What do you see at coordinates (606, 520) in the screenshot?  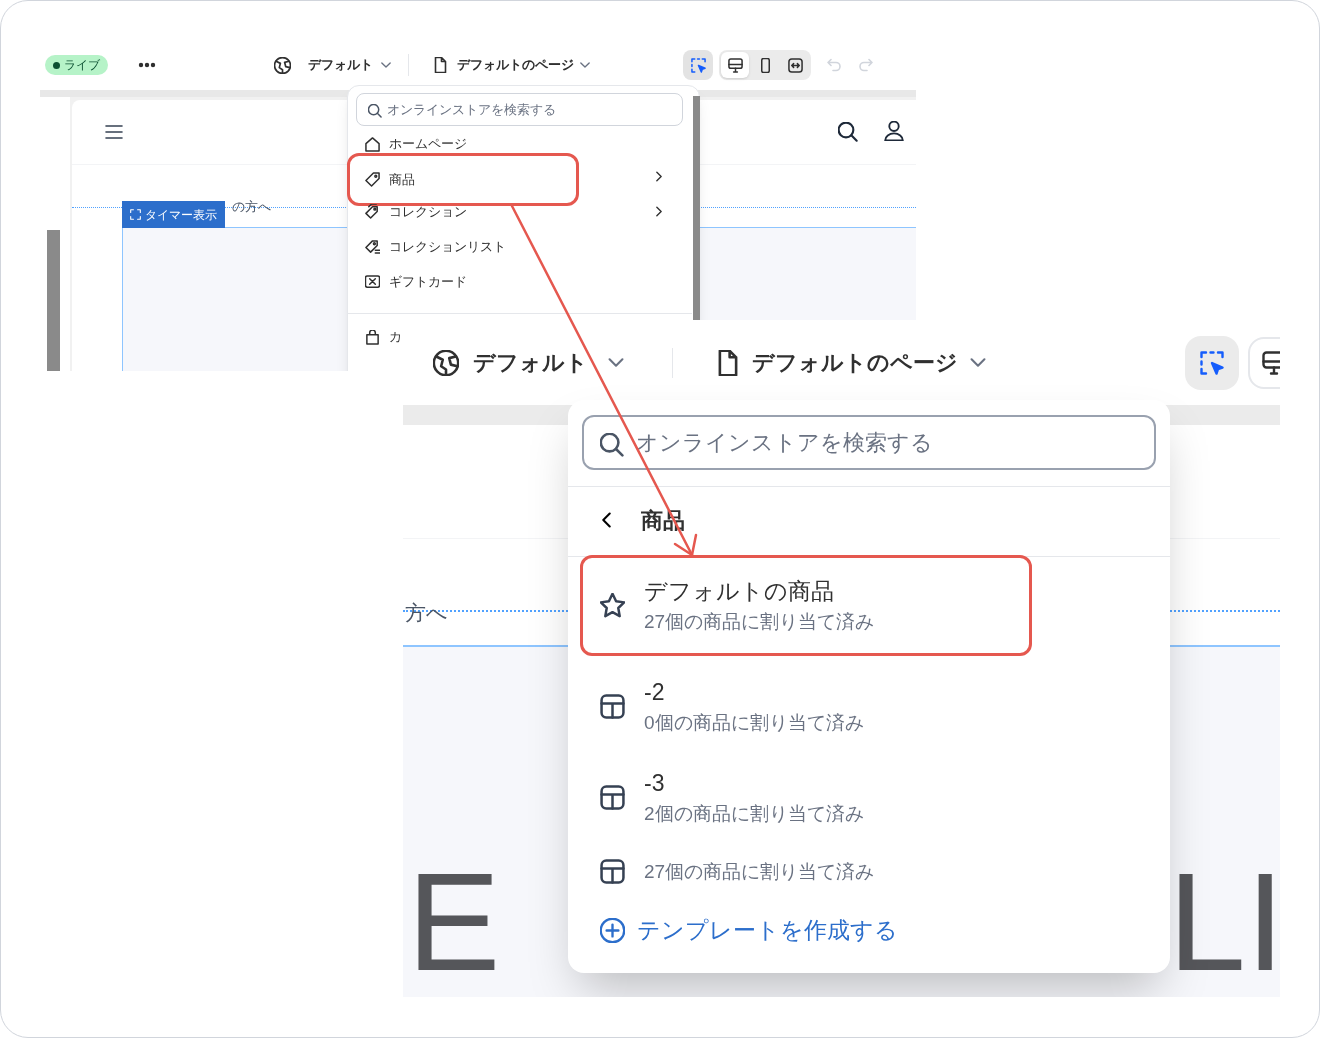 I see `chevron-left-icon` at bounding box center [606, 520].